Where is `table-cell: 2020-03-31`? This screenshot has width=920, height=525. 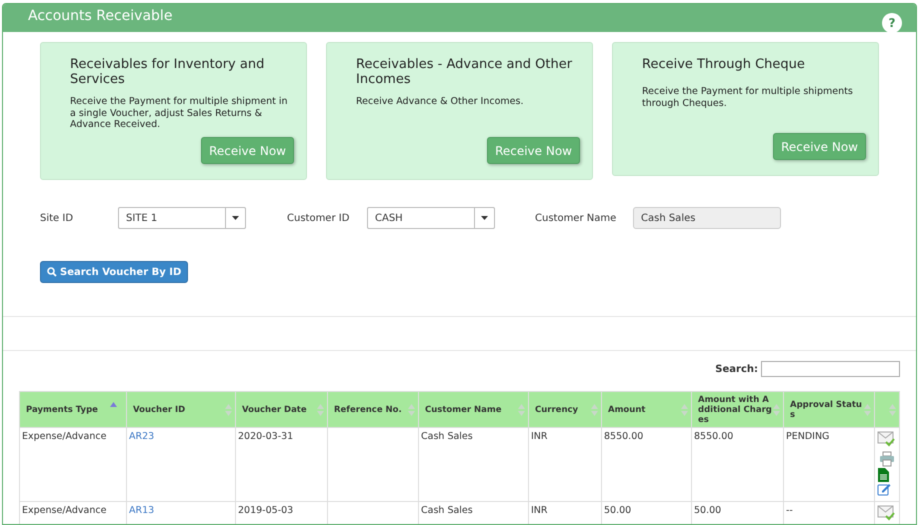
table-cell: 2020-03-31 is located at coordinates (282, 465).